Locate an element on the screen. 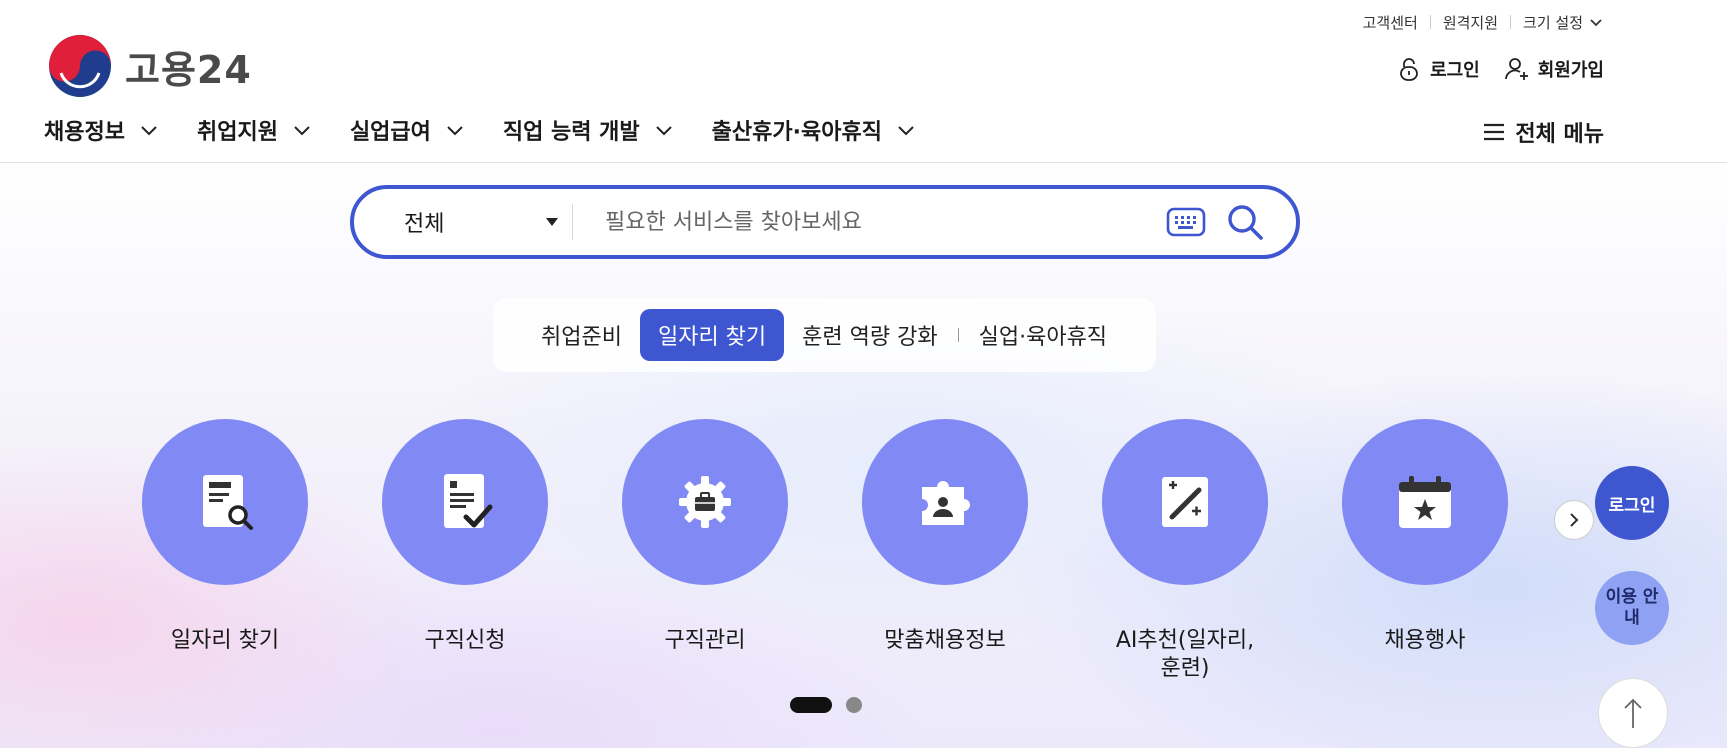 The image size is (1727, 748). add-user-icon is located at coordinates (1516, 69).